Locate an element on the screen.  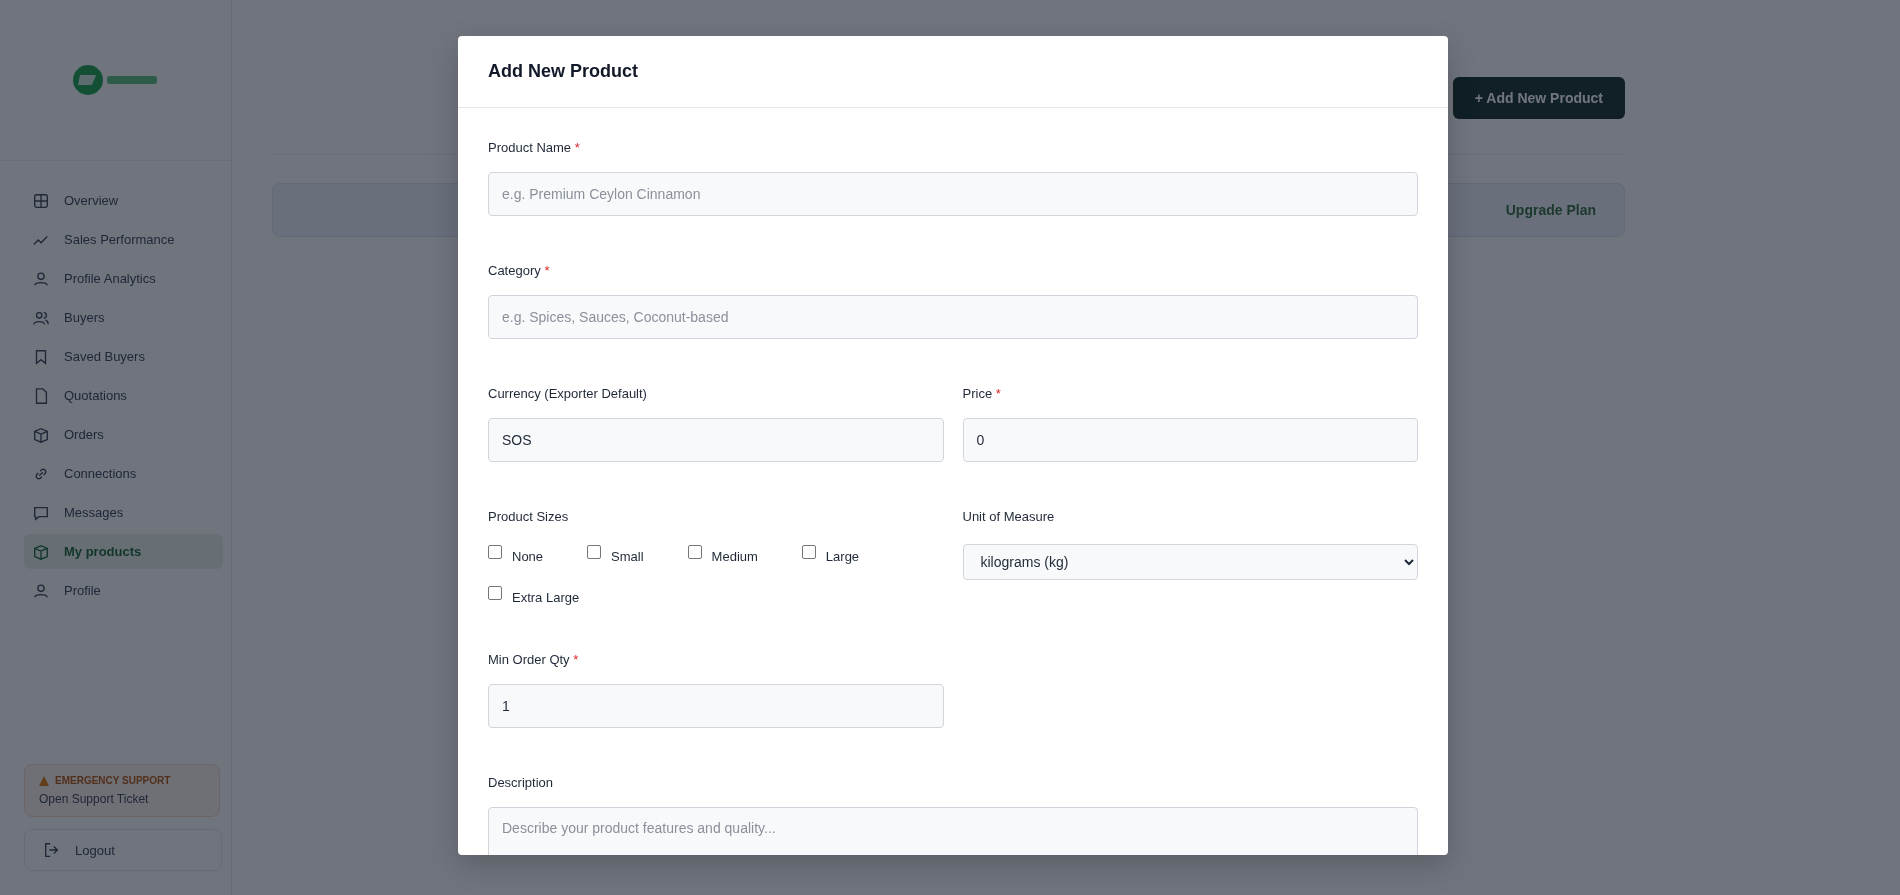
upgrade-plan-button: Upgrade Plan is located at coordinates (1550, 210).